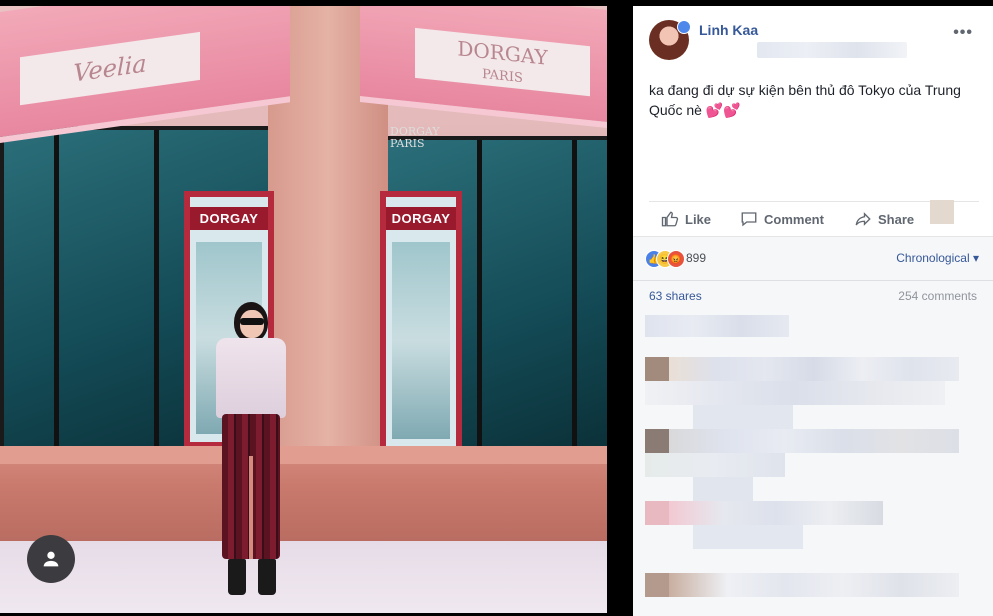 The width and height of the screenshot is (993, 616). What do you see at coordinates (749, 219) in the screenshot?
I see `comment-icon` at bounding box center [749, 219].